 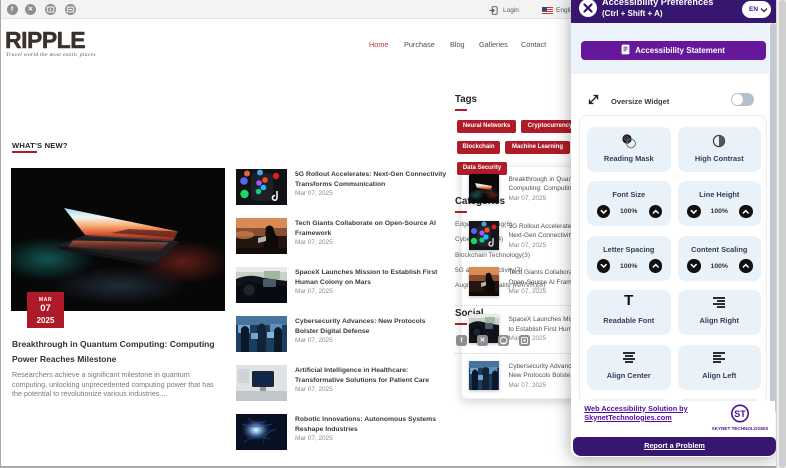 What do you see at coordinates (740, 414) in the screenshot?
I see `svg-text: ST` at bounding box center [740, 414].